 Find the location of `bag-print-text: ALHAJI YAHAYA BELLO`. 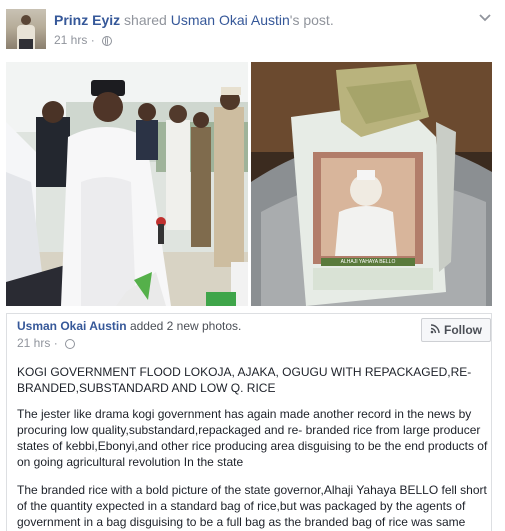

bag-print-text: ALHAJI YAHAYA BELLO is located at coordinates (368, 262).